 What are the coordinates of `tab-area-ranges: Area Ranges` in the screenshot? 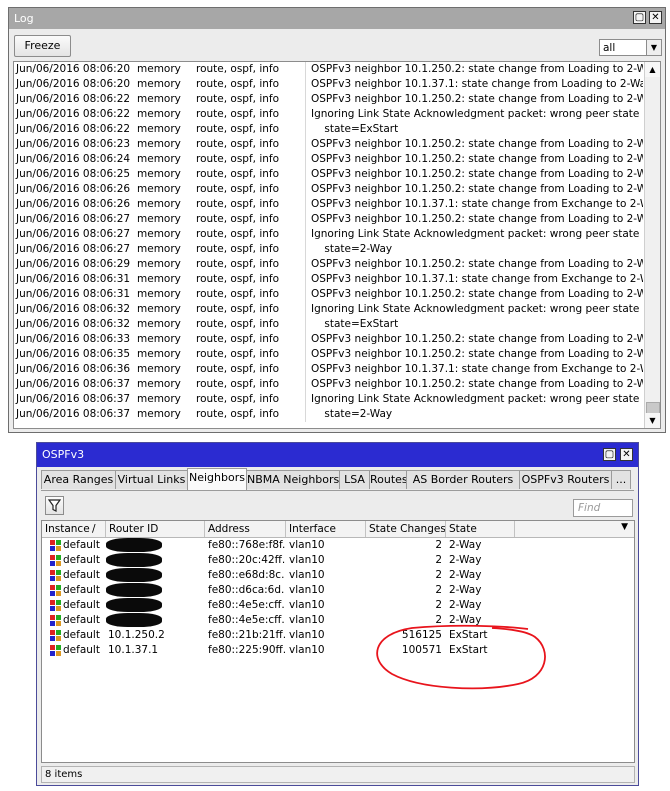 It's located at (78, 479).